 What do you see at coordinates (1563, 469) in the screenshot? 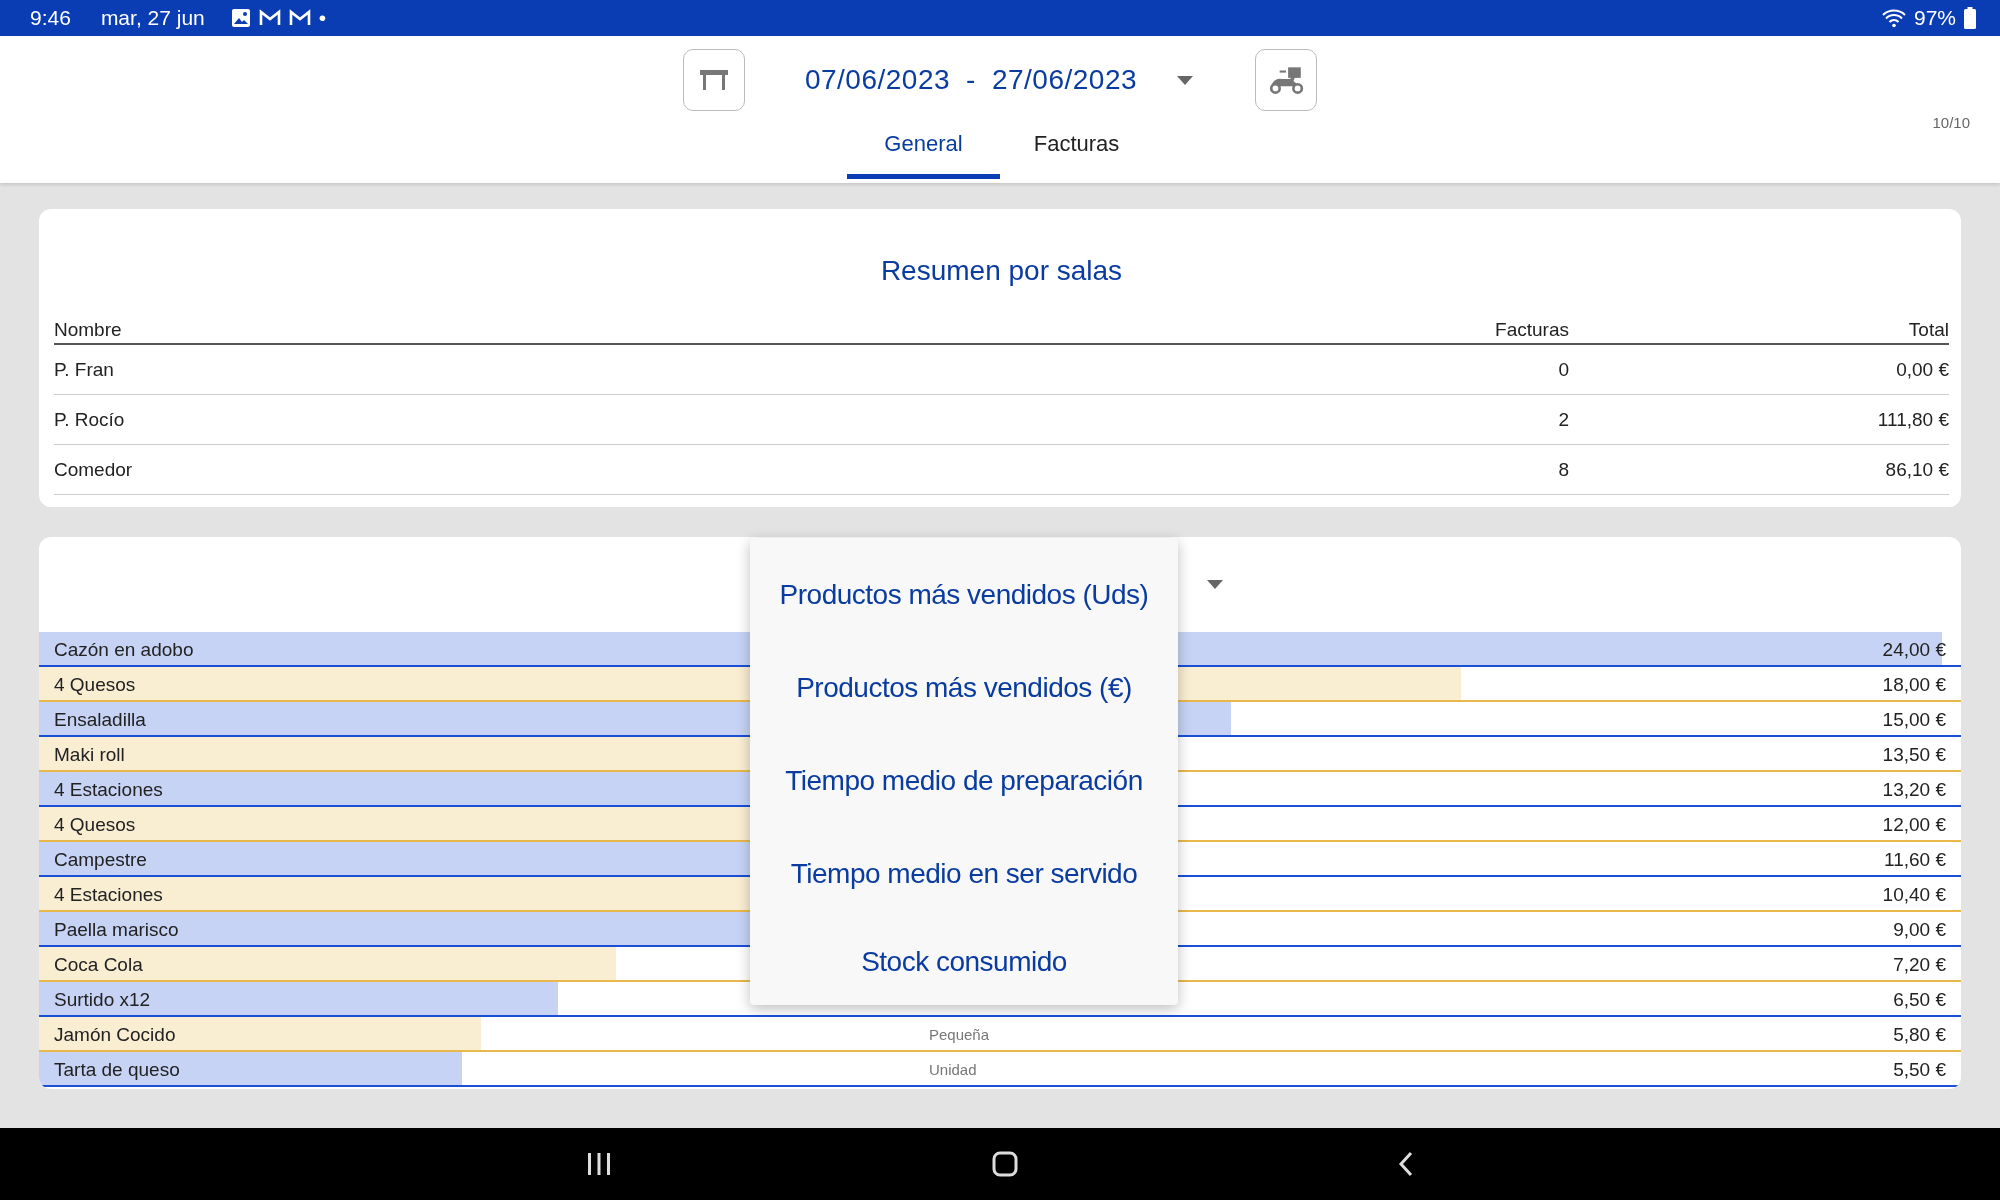
I see `table-cell-text: 8` at bounding box center [1563, 469].